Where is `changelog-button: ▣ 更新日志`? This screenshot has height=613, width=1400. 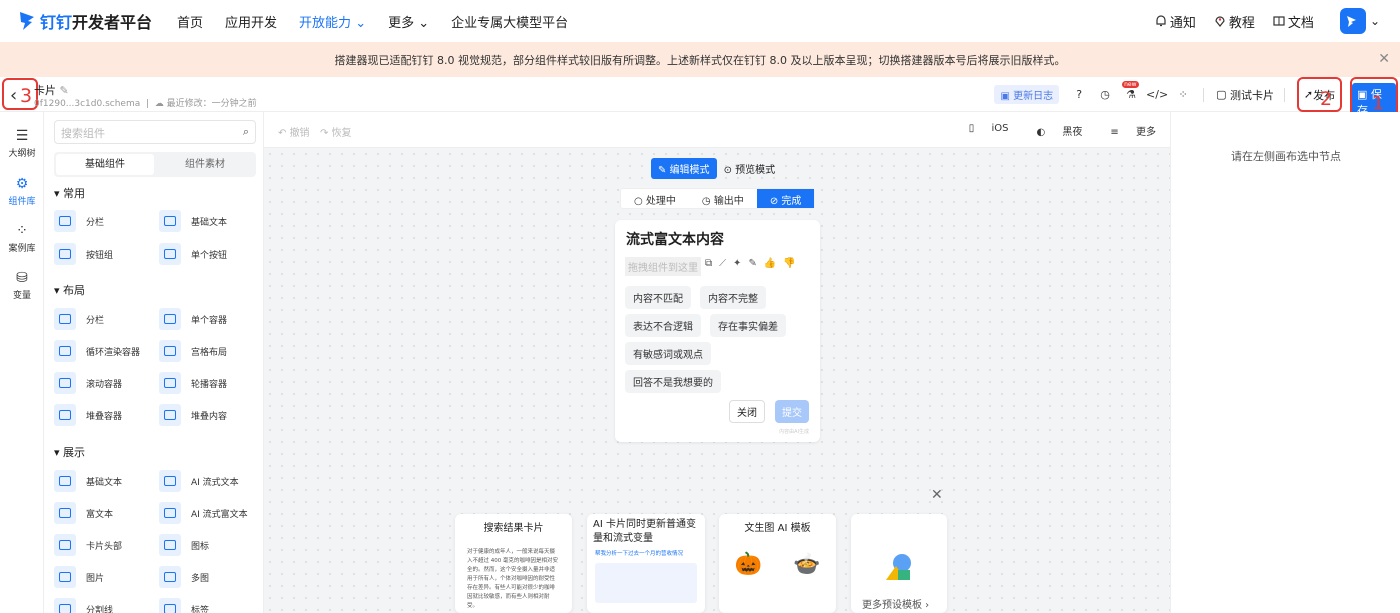 changelog-button: ▣ 更新日志 is located at coordinates (1027, 94).